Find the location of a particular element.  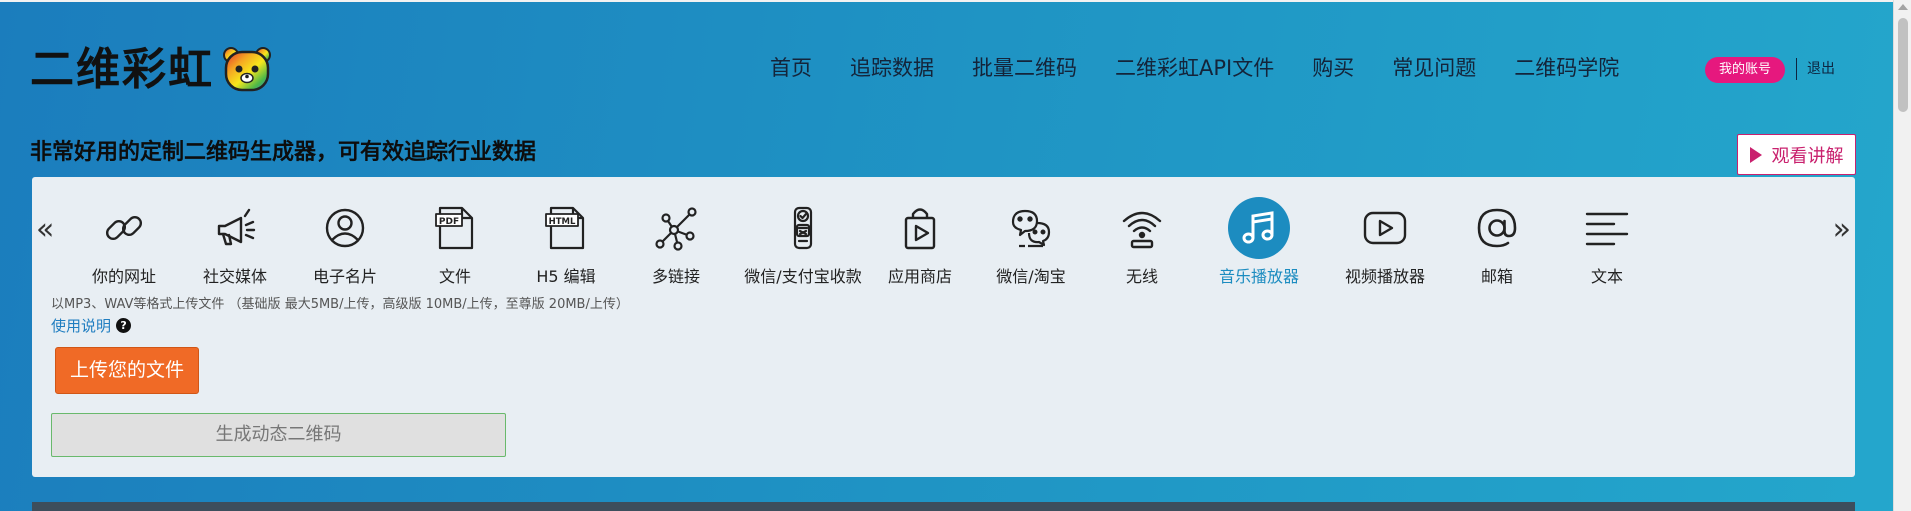

tool-app-store: 应用商店 is located at coordinates (920, 244).